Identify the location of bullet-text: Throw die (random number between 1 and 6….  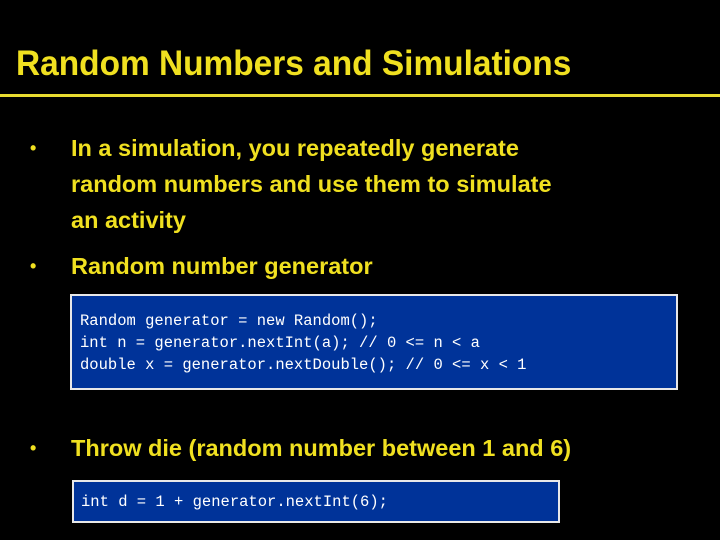
(321, 448).